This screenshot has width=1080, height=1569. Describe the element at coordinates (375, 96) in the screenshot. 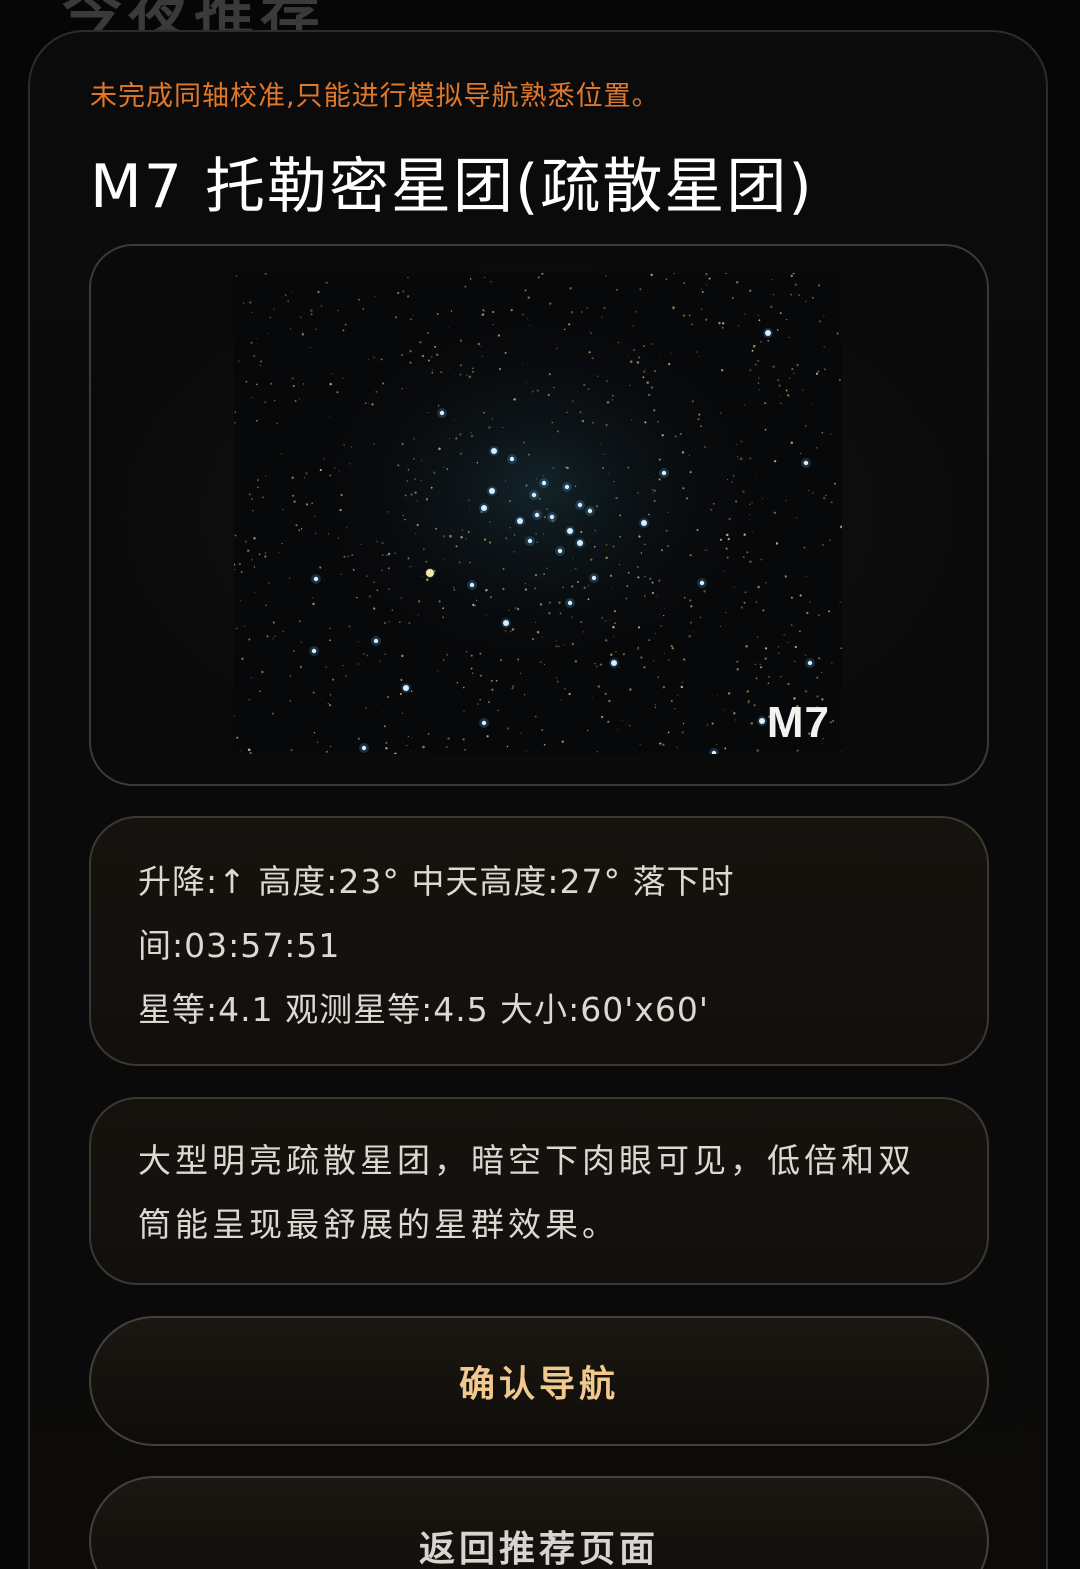

I see `calibration-warning: 未完成同轴校准,只能进行模拟导航熟悉位置。` at that location.